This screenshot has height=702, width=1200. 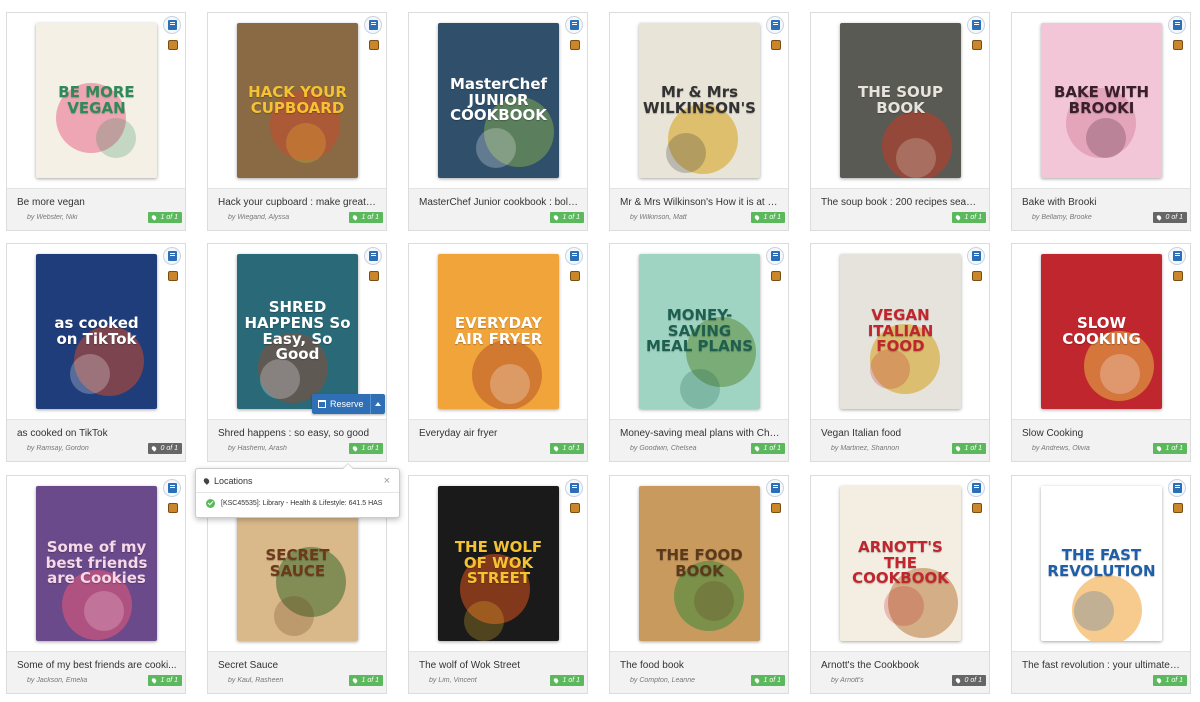 I want to click on book-cover: MONEY-SAVING MEAL PLANS, so click(x=699, y=331).